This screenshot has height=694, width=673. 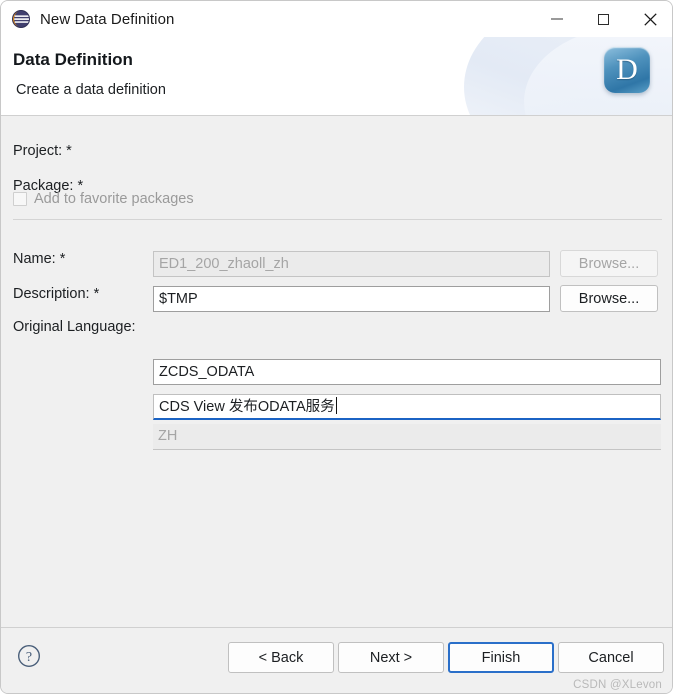 I want to click on project-input: ED1_200_zhaoll_zh, so click(x=351, y=264).